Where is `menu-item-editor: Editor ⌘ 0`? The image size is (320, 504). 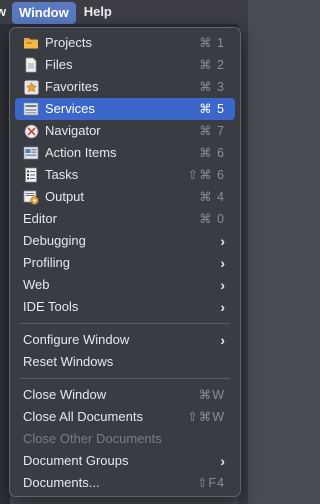 menu-item-editor: Editor ⌘ 0 is located at coordinates (125, 219).